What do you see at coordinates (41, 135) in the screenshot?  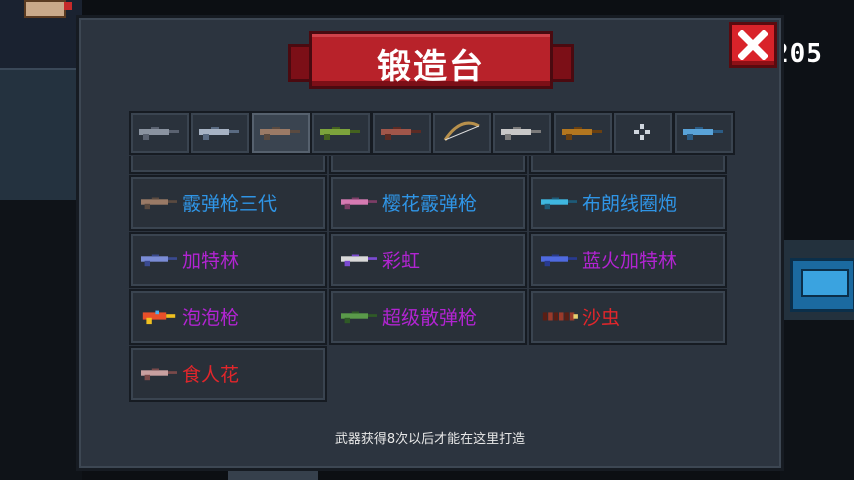 I see `background-floor` at bounding box center [41, 135].